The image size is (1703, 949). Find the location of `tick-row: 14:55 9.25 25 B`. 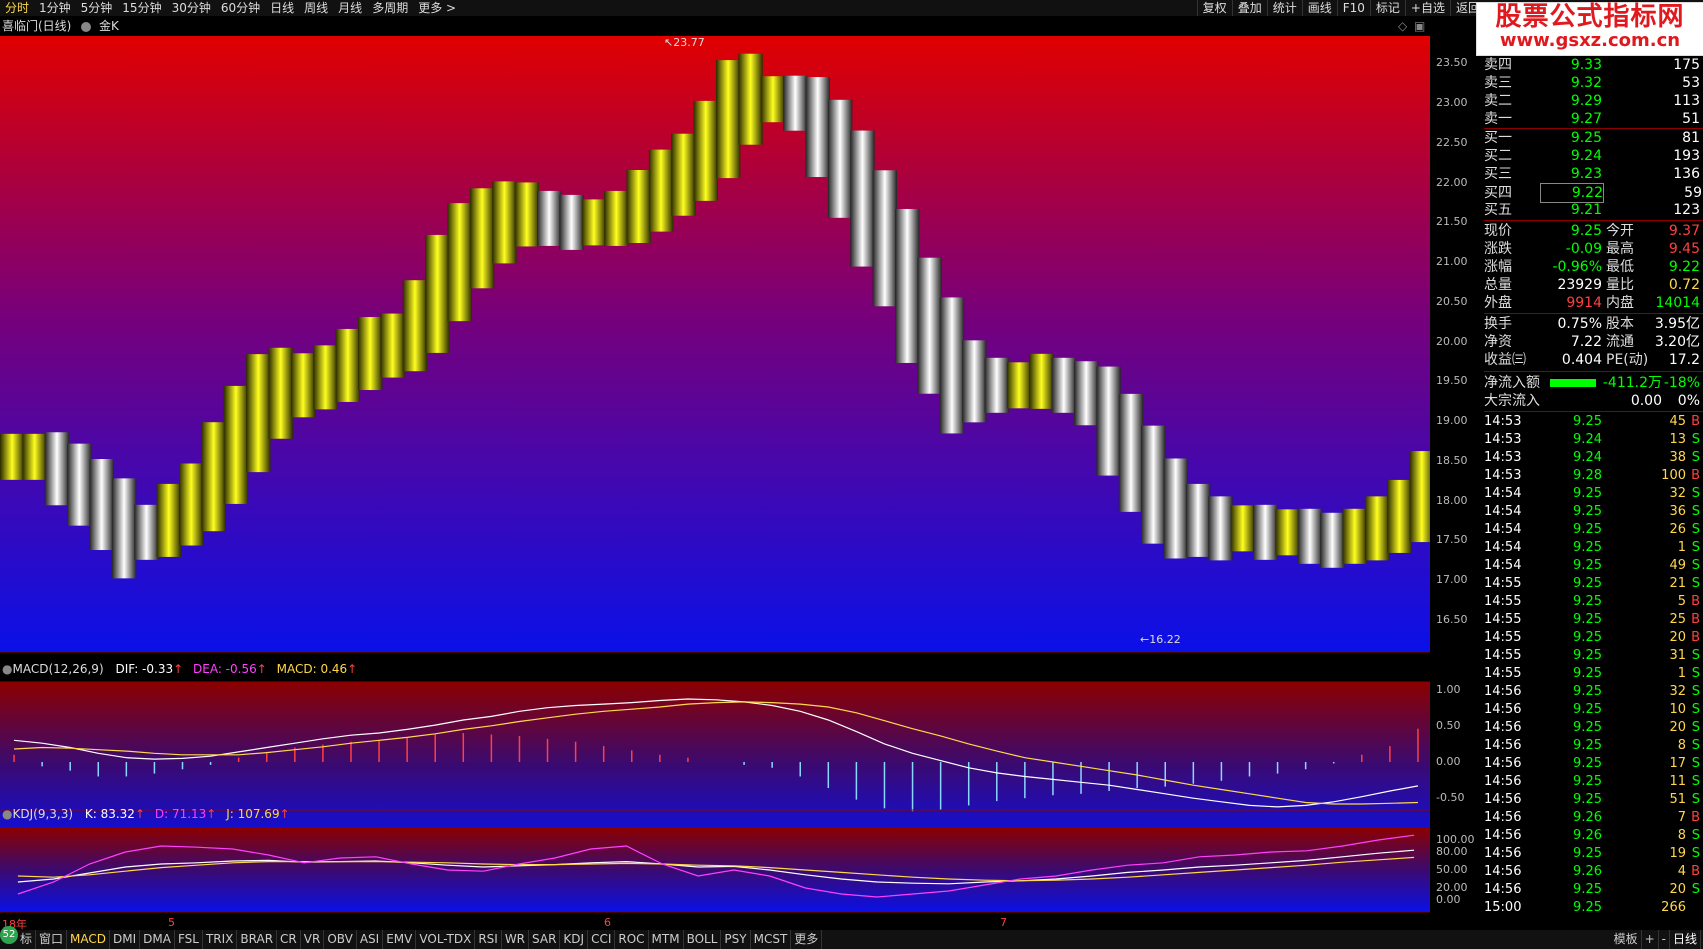

tick-row: 14:55 9.25 25 B is located at coordinates (1593, 620).